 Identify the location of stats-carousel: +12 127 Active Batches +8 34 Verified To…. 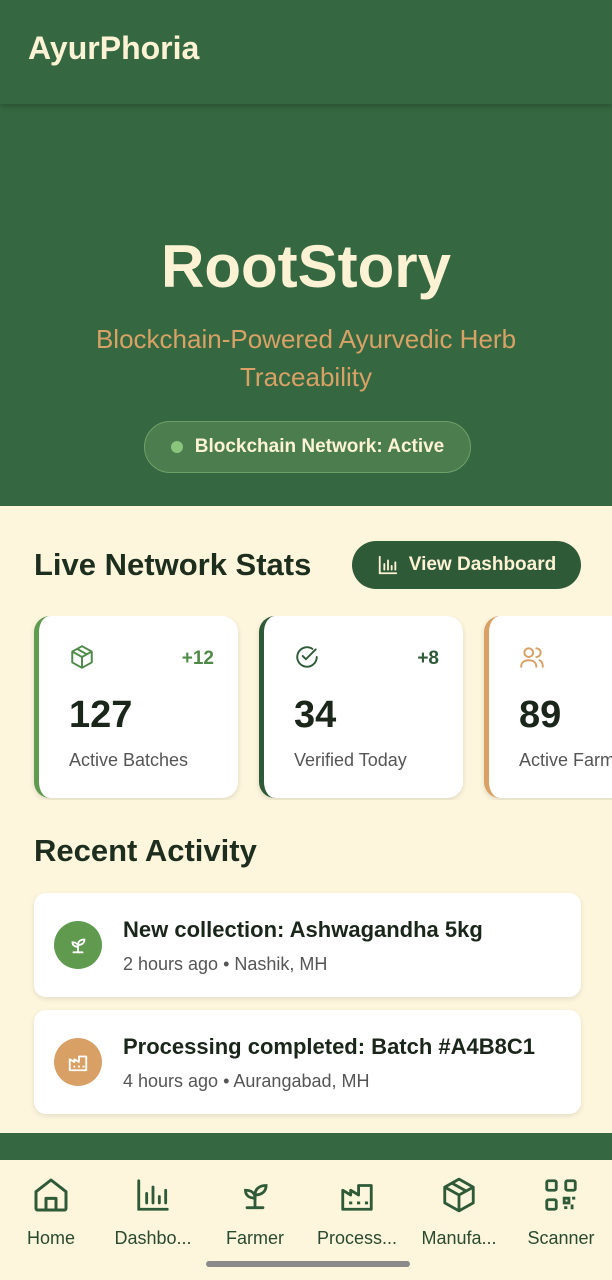
(306, 708).